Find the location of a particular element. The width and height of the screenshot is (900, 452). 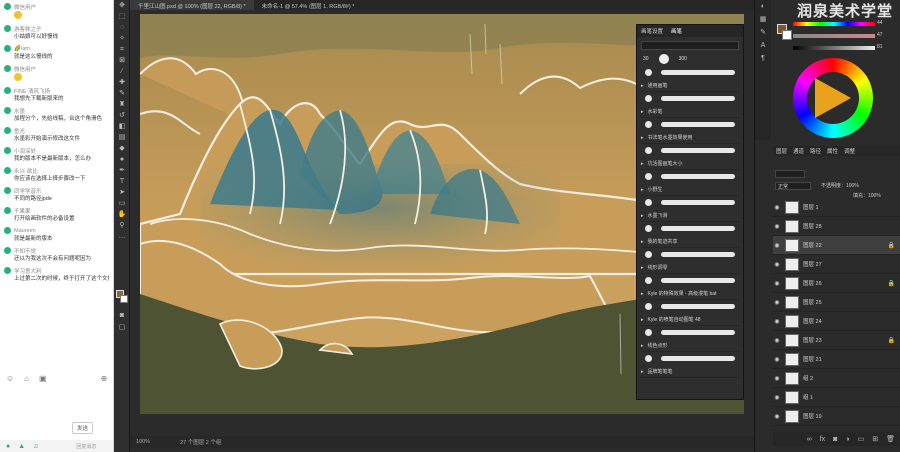

emoji-icon: ☺ is located at coordinates (10, 378).